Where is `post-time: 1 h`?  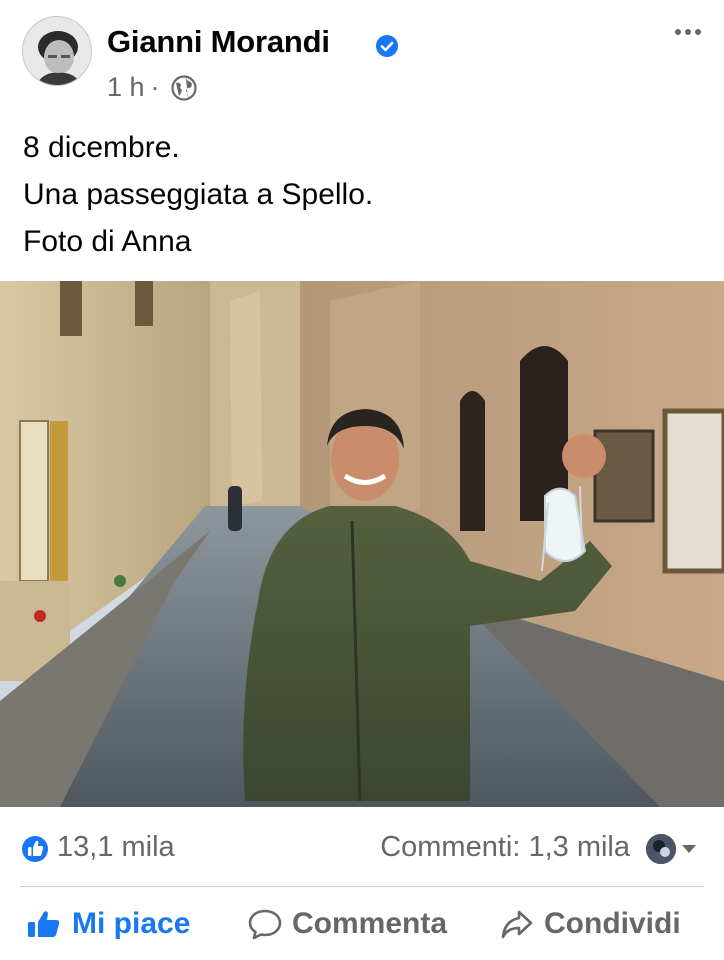 post-time: 1 h is located at coordinates (126, 87).